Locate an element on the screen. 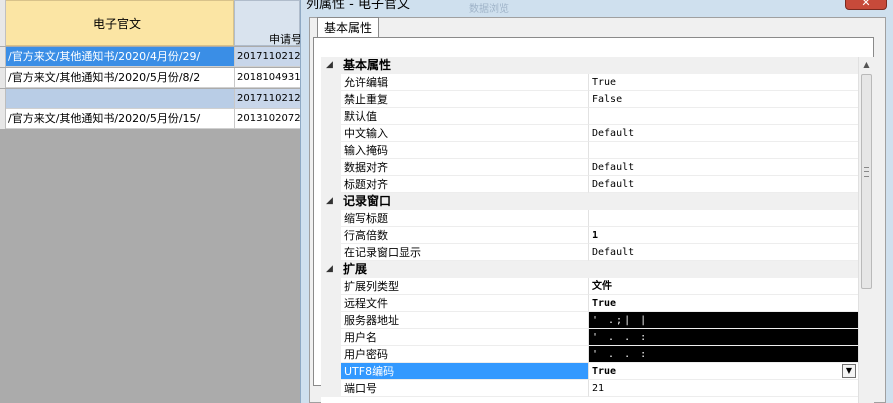  grip-icon is located at coordinates (866, 172).